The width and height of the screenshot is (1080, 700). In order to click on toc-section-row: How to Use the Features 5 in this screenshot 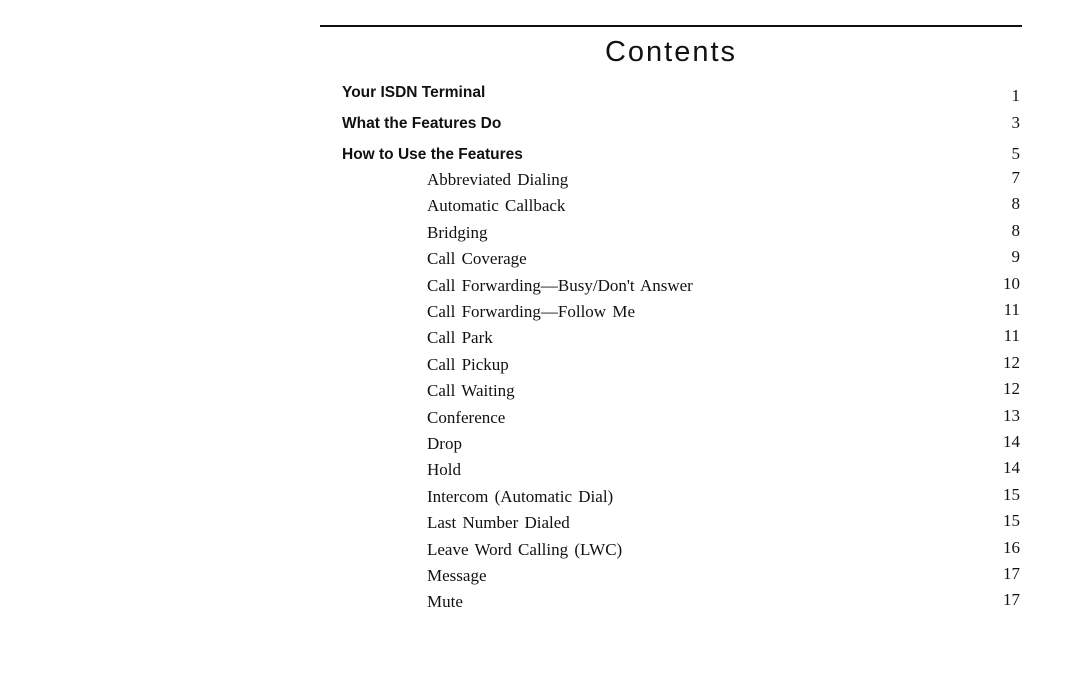, I will do `click(540, 157)`.